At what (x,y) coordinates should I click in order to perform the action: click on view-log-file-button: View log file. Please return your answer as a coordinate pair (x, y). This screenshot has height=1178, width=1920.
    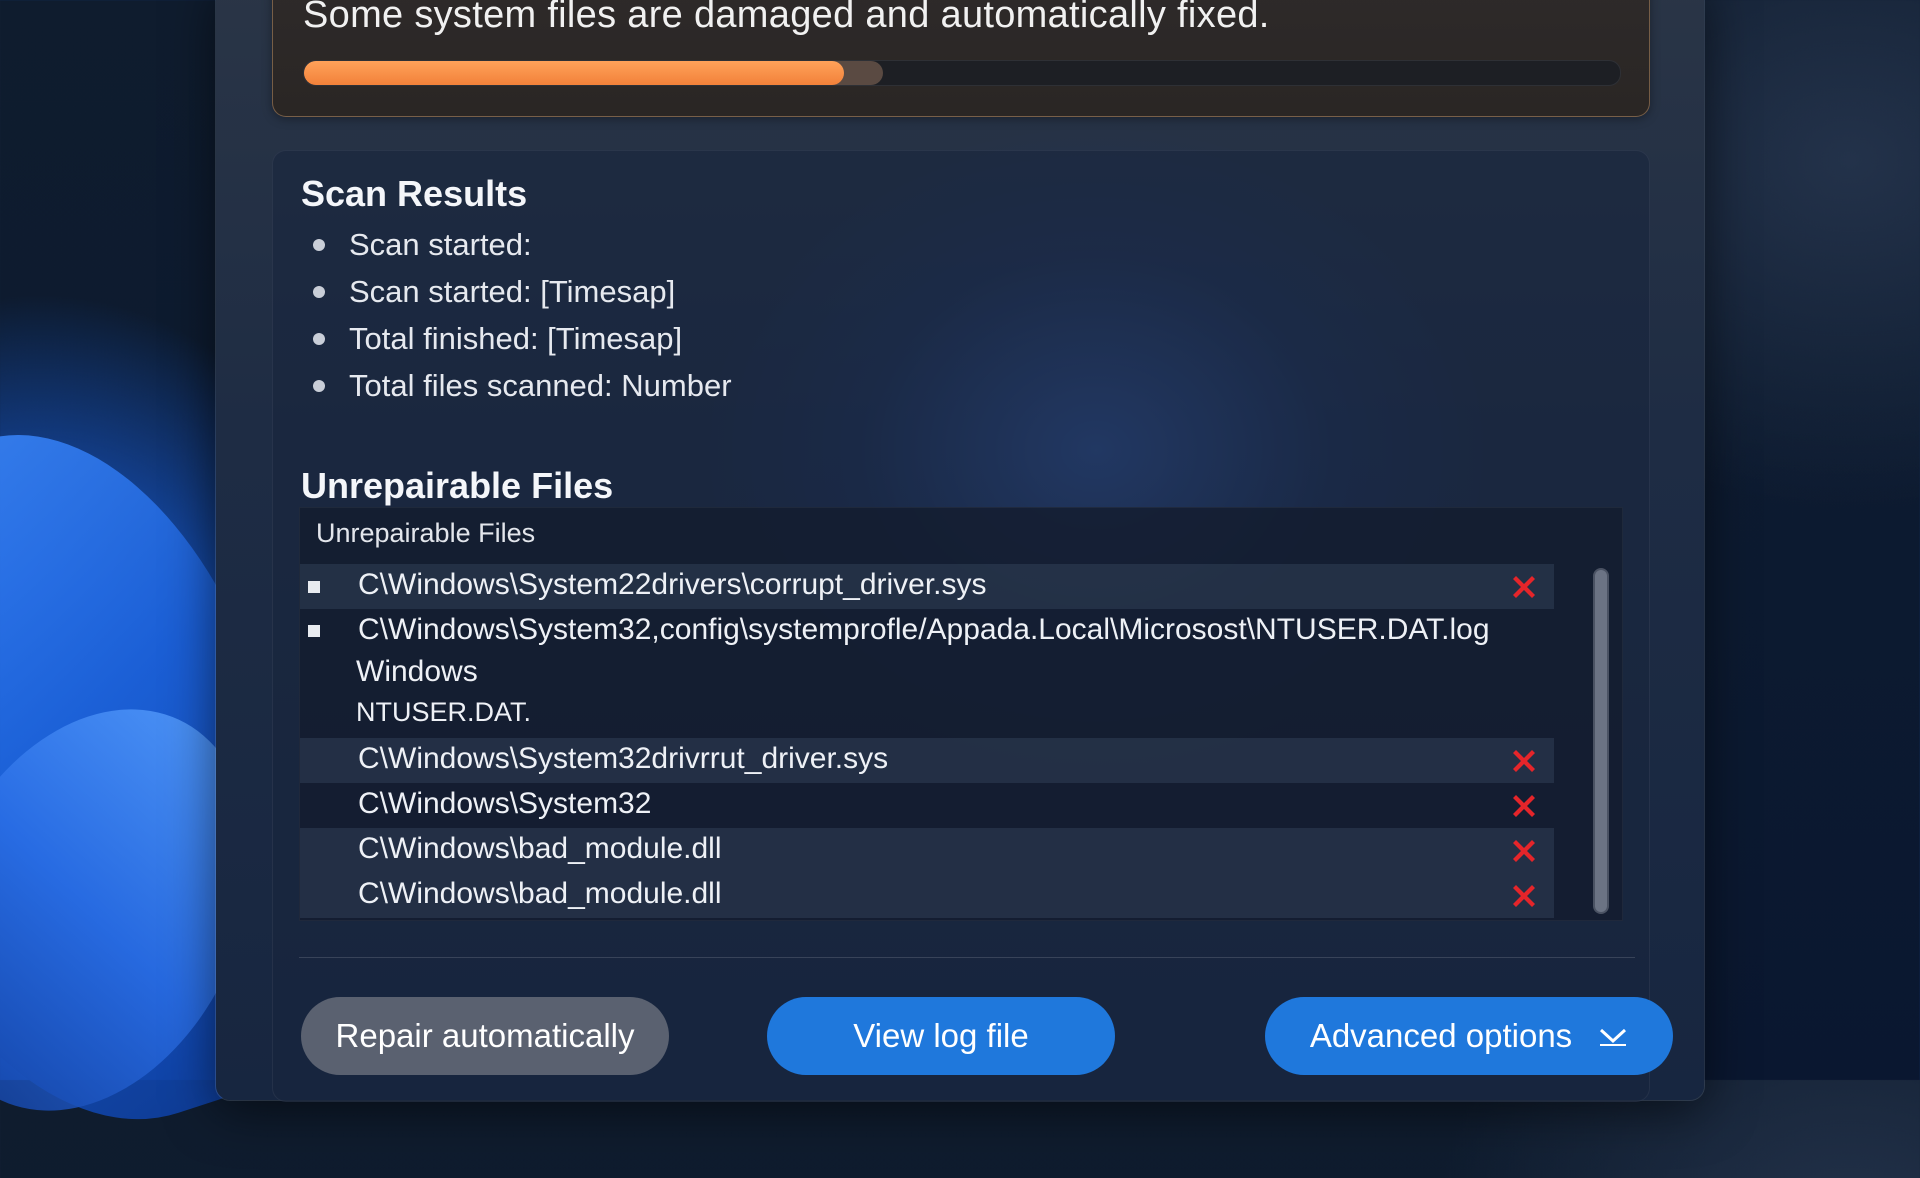
    Looking at the image, I should click on (941, 1036).